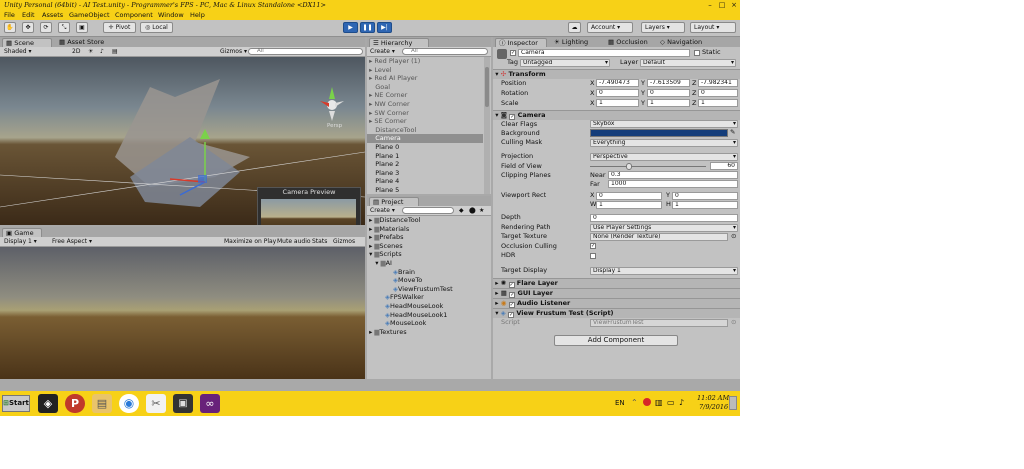  What do you see at coordinates (724, 166) in the screenshot?
I see `fov-input: 60` at bounding box center [724, 166].